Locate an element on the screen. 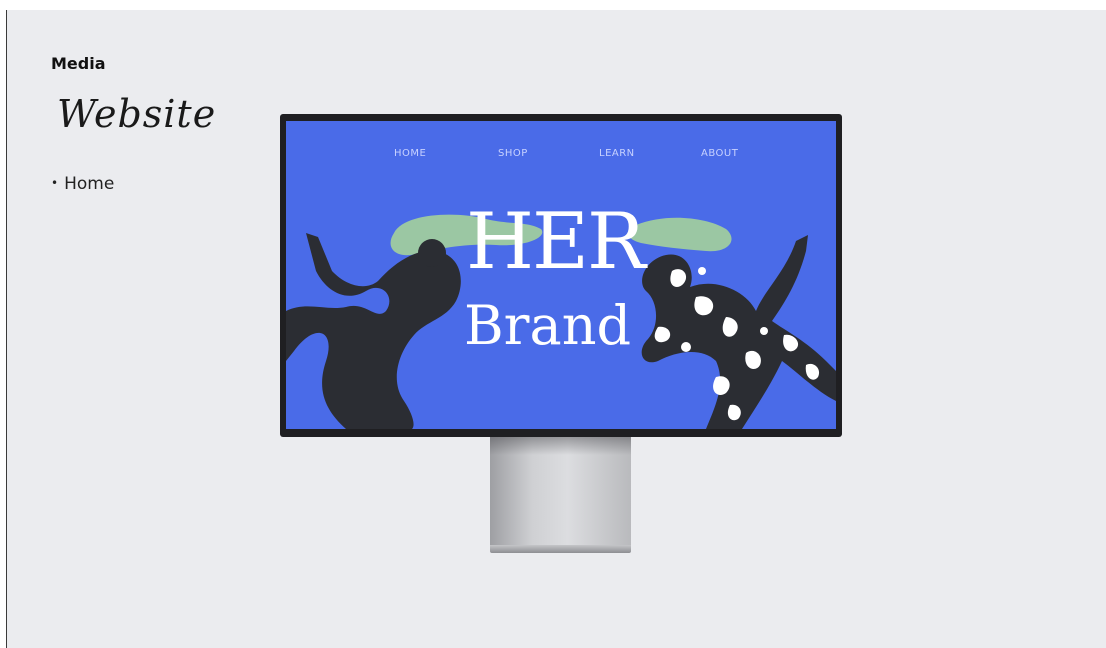 The height and width of the screenshot is (648, 1106). monitor-stand-foot is located at coordinates (560, 549).